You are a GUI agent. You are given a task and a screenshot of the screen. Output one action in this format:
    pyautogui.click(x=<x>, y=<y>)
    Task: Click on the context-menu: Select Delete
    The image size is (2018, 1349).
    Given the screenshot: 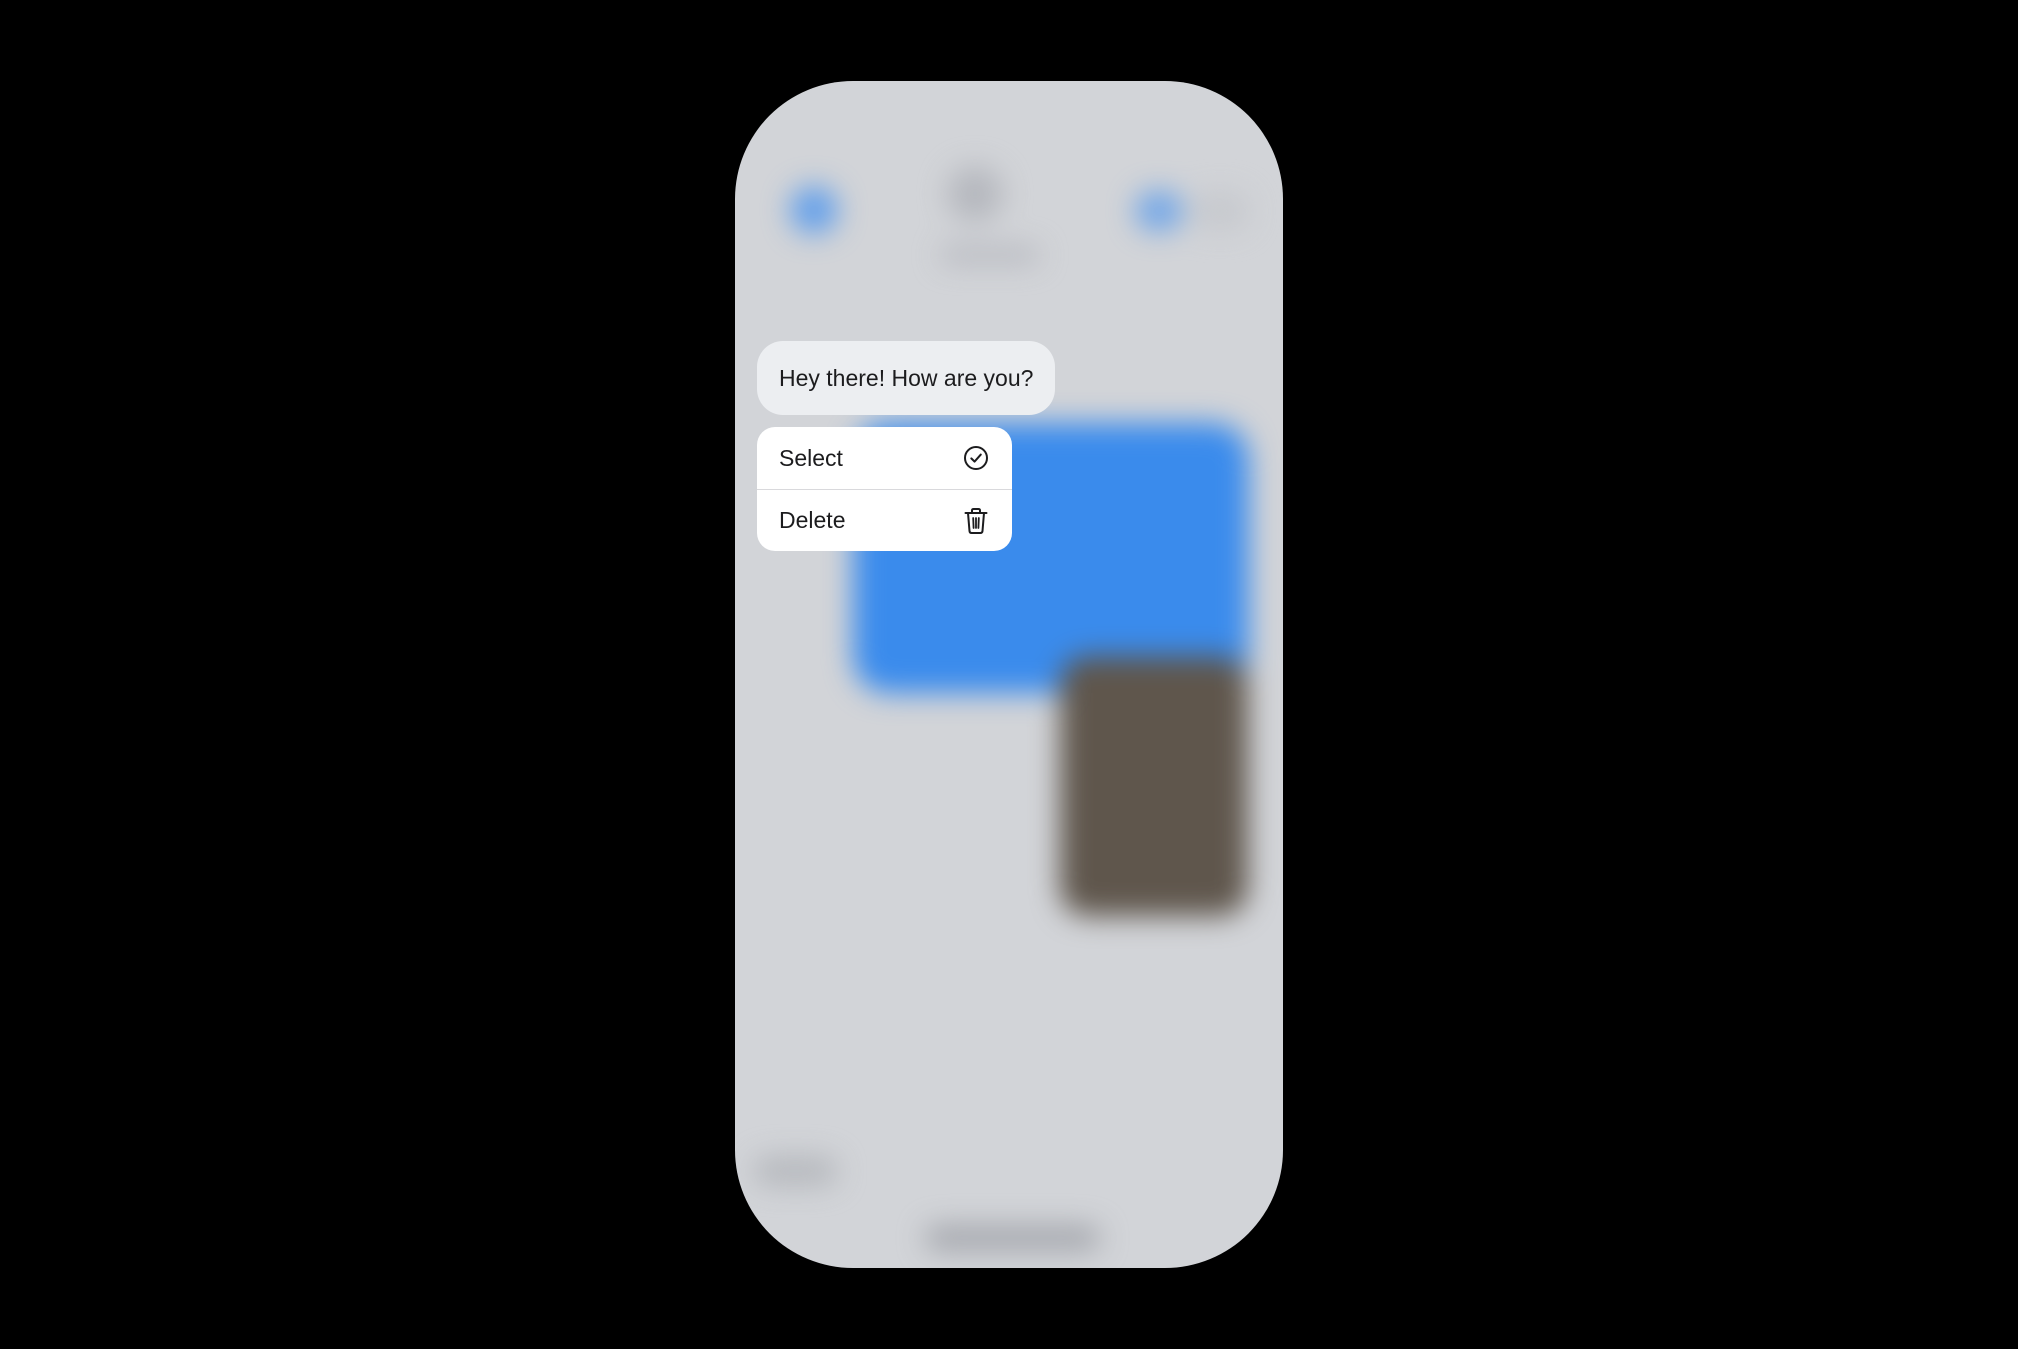 What is the action you would take?
    pyautogui.click(x=884, y=489)
    